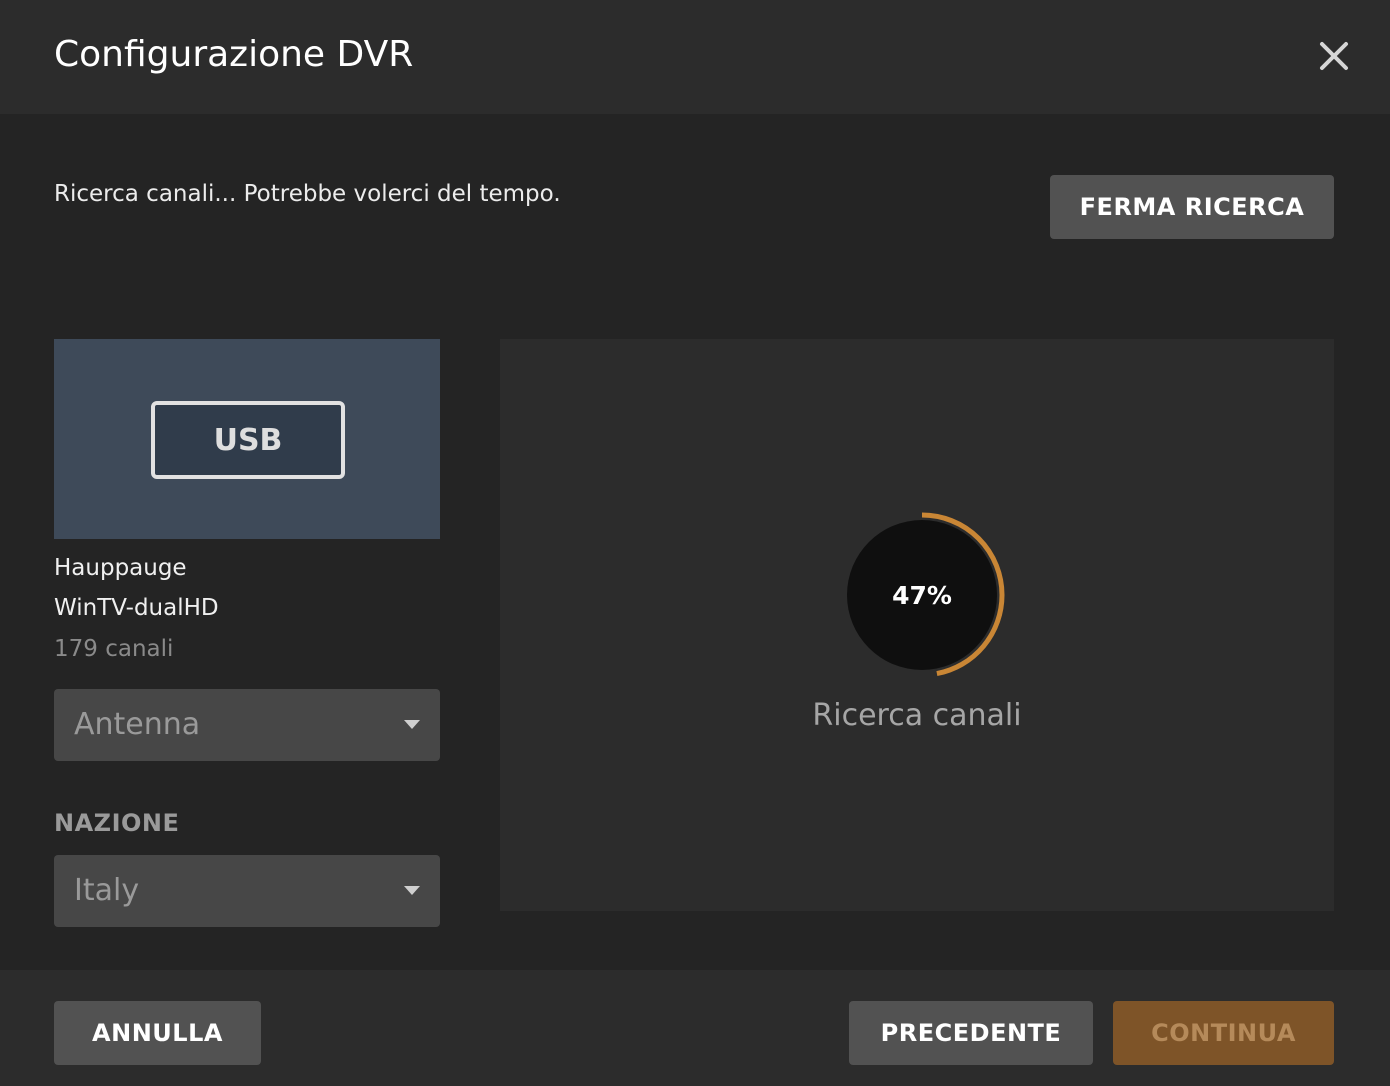  What do you see at coordinates (107, 890) in the screenshot?
I see `country-select-value: Italy` at bounding box center [107, 890].